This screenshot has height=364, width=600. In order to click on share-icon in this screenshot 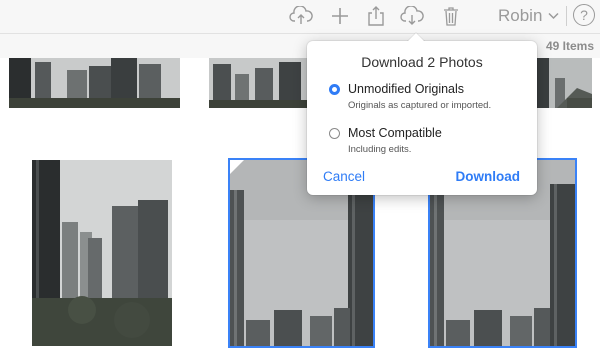, I will do `click(376, 16)`.